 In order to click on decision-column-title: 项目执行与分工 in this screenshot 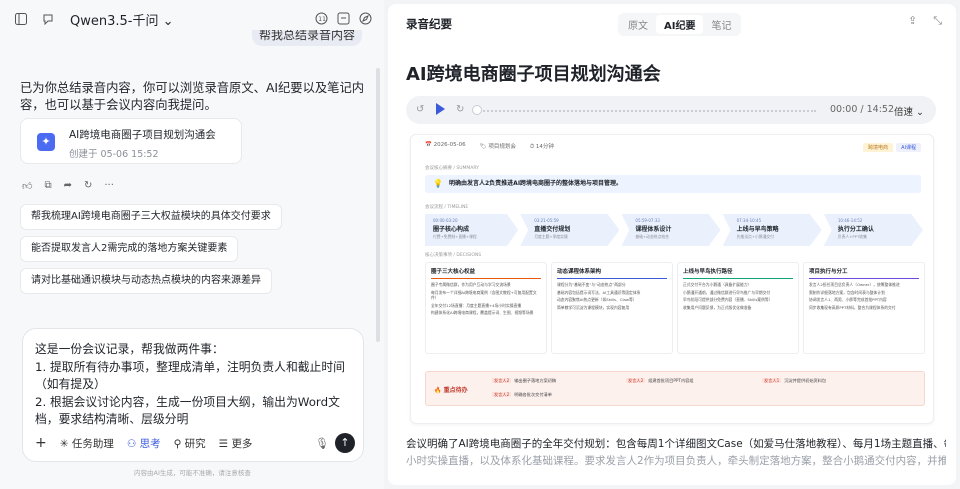, I will do `click(864, 273)`.